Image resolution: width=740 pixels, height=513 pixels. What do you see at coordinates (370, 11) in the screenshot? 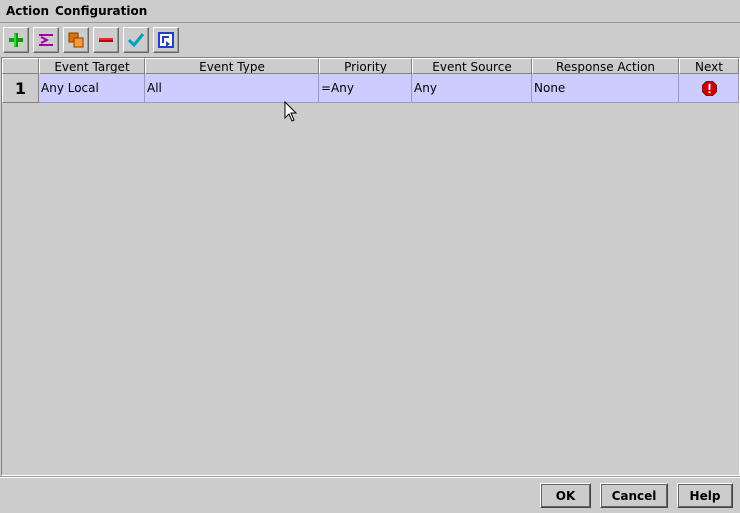
I see `menu-bar: Action Configuration` at bounding box center [370, 11].